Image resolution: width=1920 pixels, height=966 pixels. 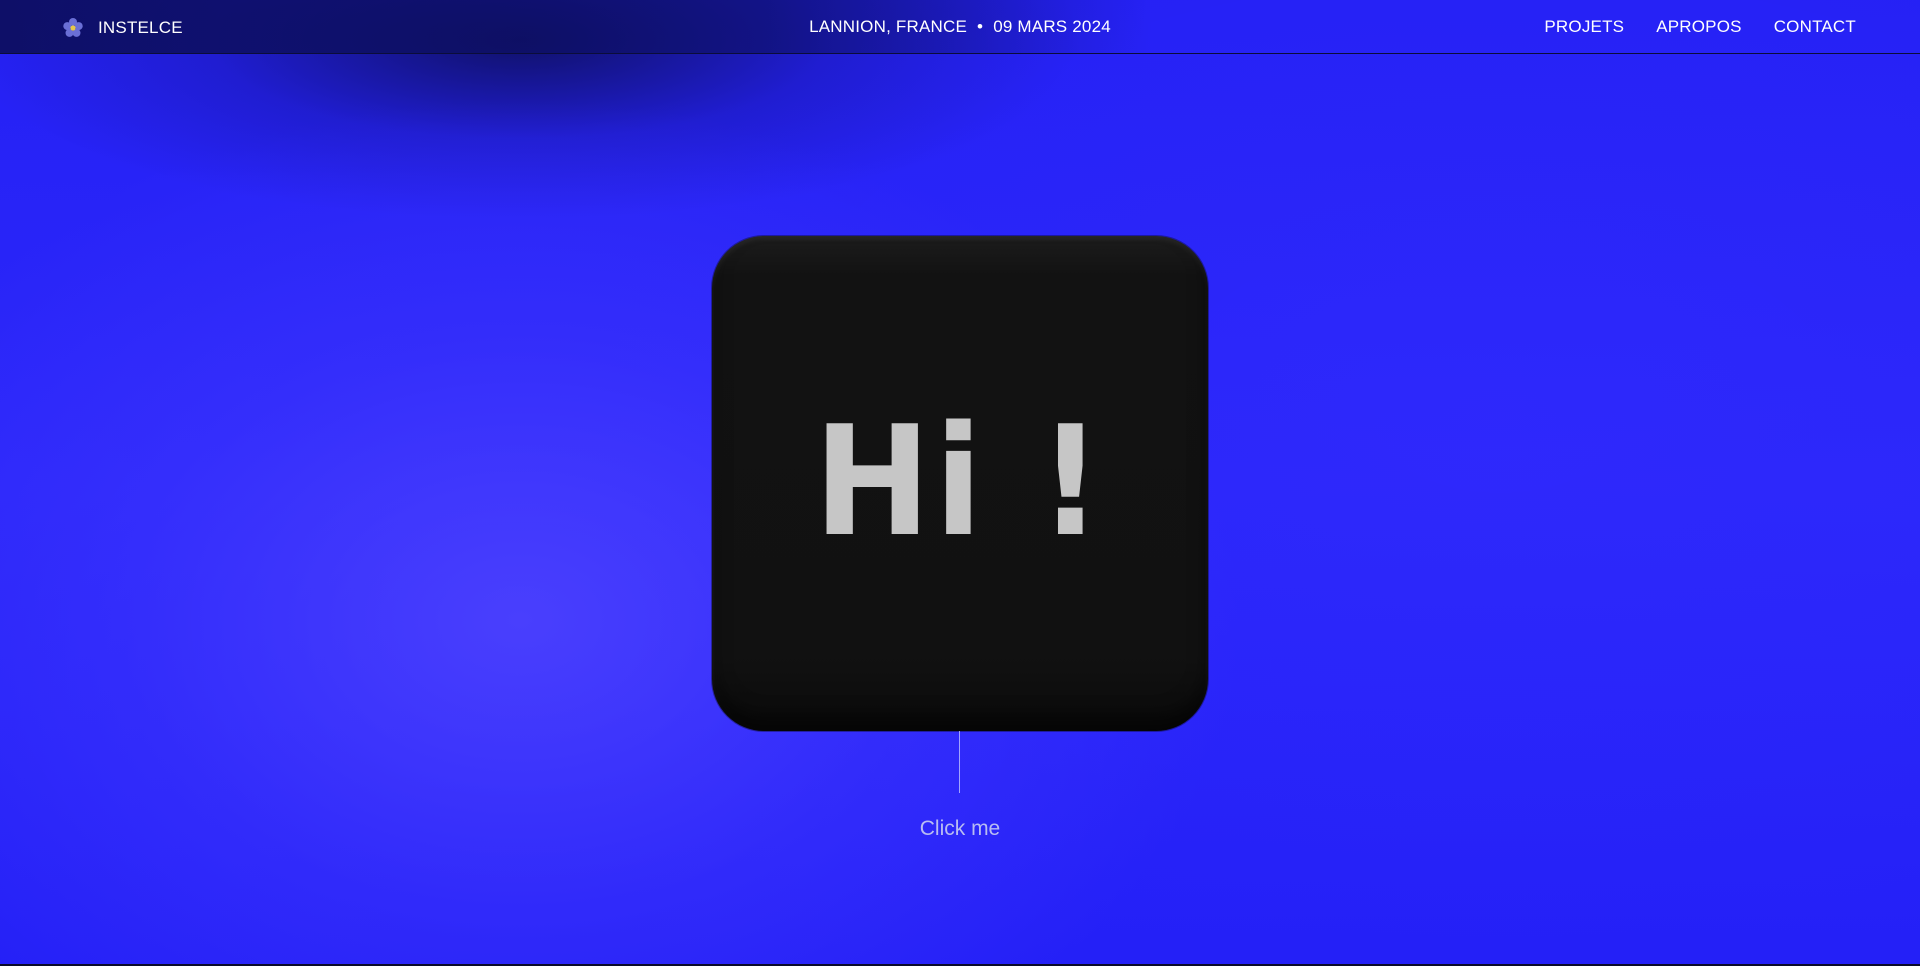 I want to click on hi-card-button: Hi !, so click(x=960, y=483).